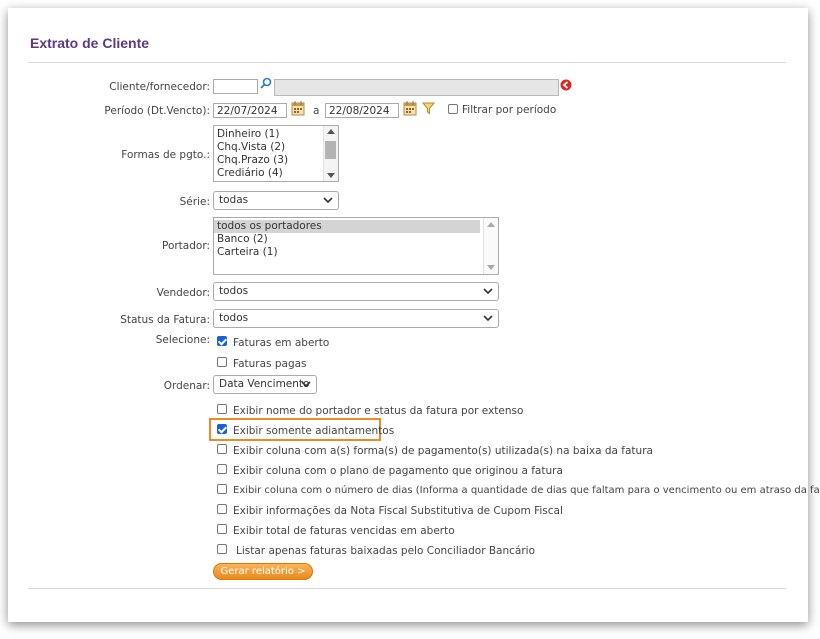 The width and height of the screenshot is (820, 639). I want to click on filtrar-periodo-label: Filtrar por período, so click(509, 110).